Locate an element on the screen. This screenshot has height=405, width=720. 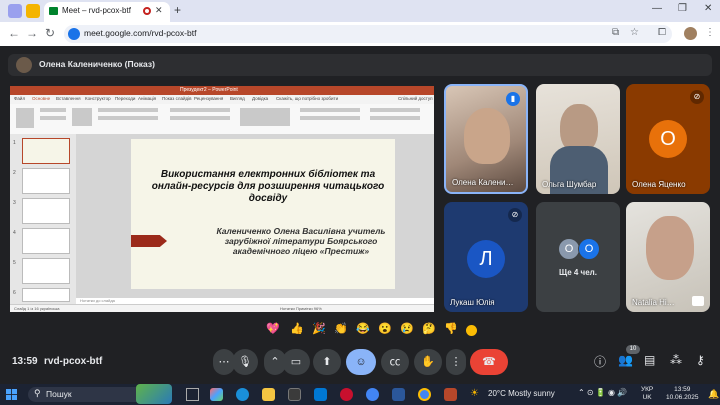
participant-tile: Ольга Шумбар is located at coordinates (578, 139).